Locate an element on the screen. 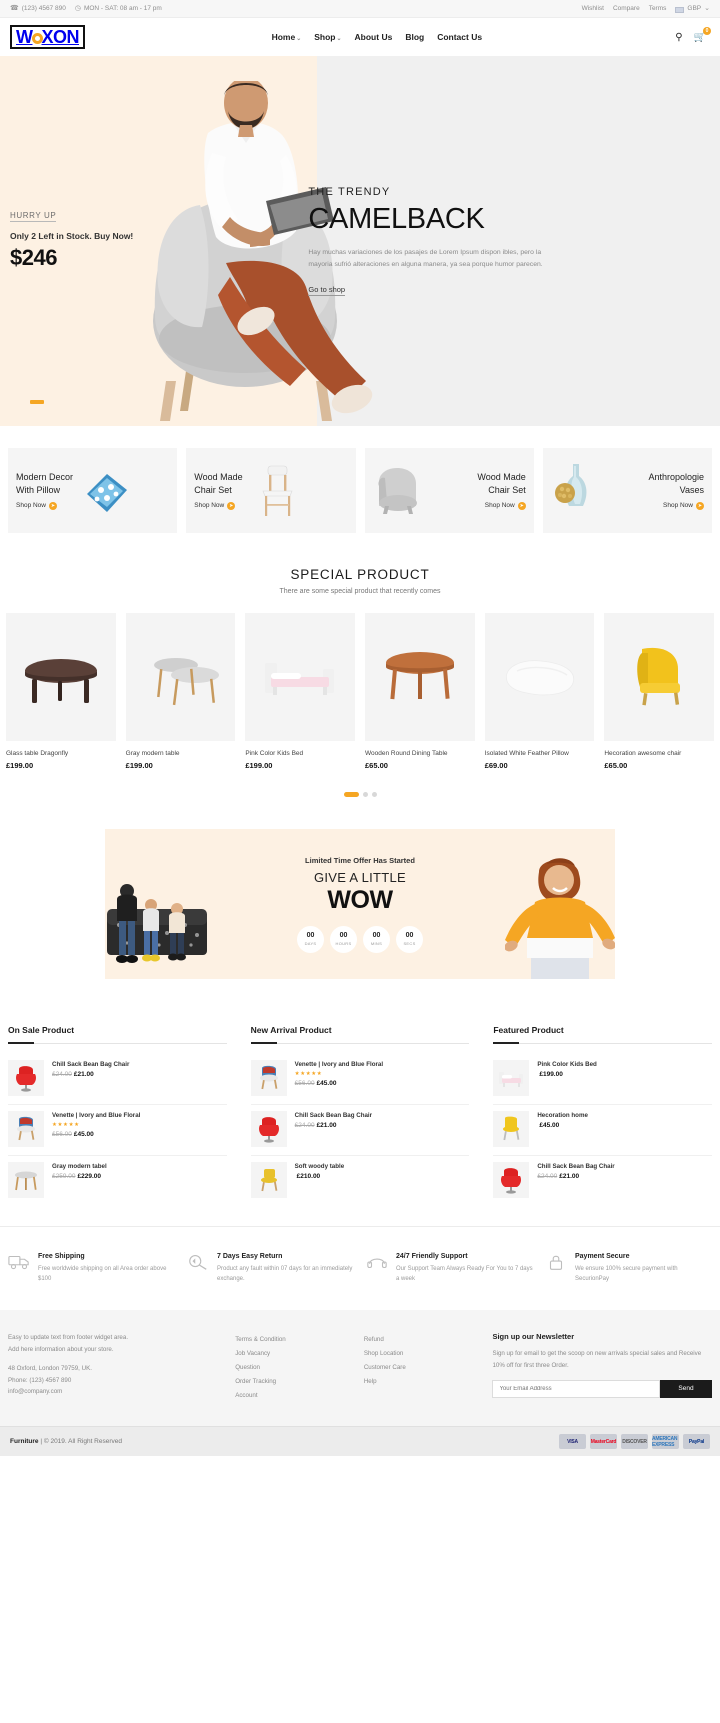  column-heading: Featured Product is located at coordinates (528, 1030).